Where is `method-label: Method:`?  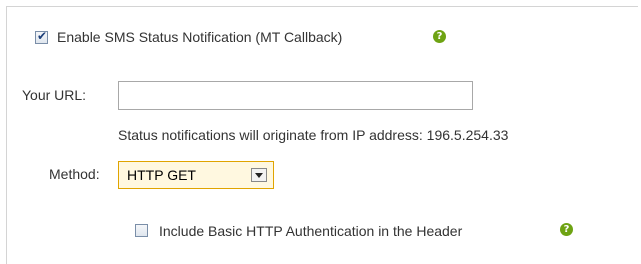 method-label: Method: is located at coordinates (74, 174).